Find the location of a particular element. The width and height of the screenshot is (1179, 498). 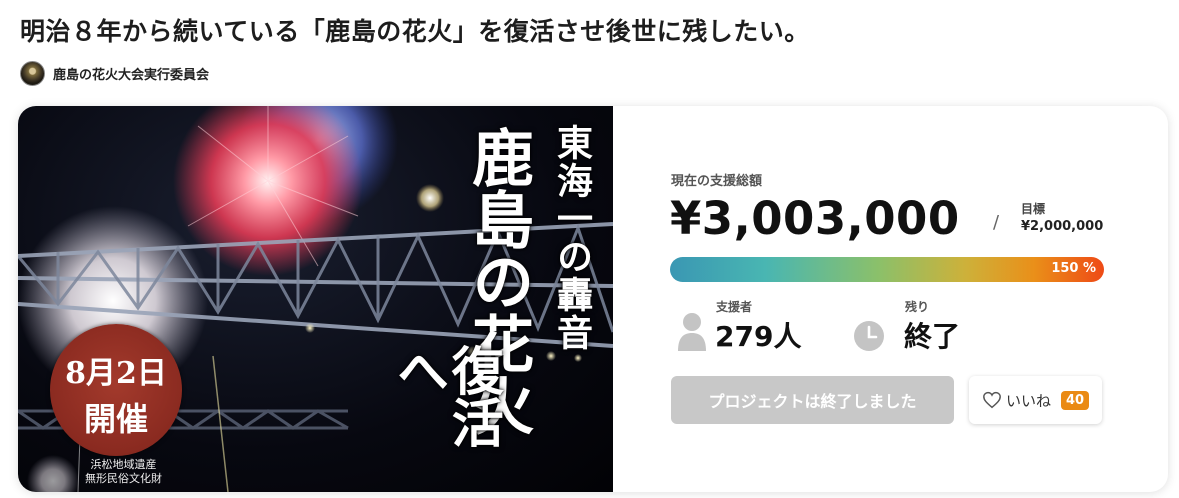

owner-avatar is located at coordinates (32, 73).